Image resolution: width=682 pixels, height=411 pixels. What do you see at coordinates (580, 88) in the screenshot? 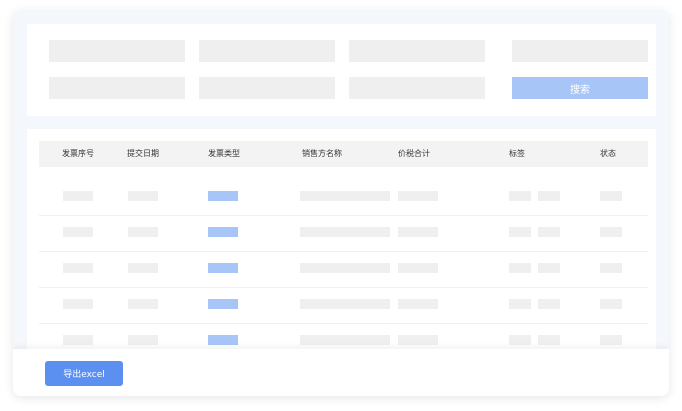
I see `search-button: 搜索` at bounding box center [580, 88].